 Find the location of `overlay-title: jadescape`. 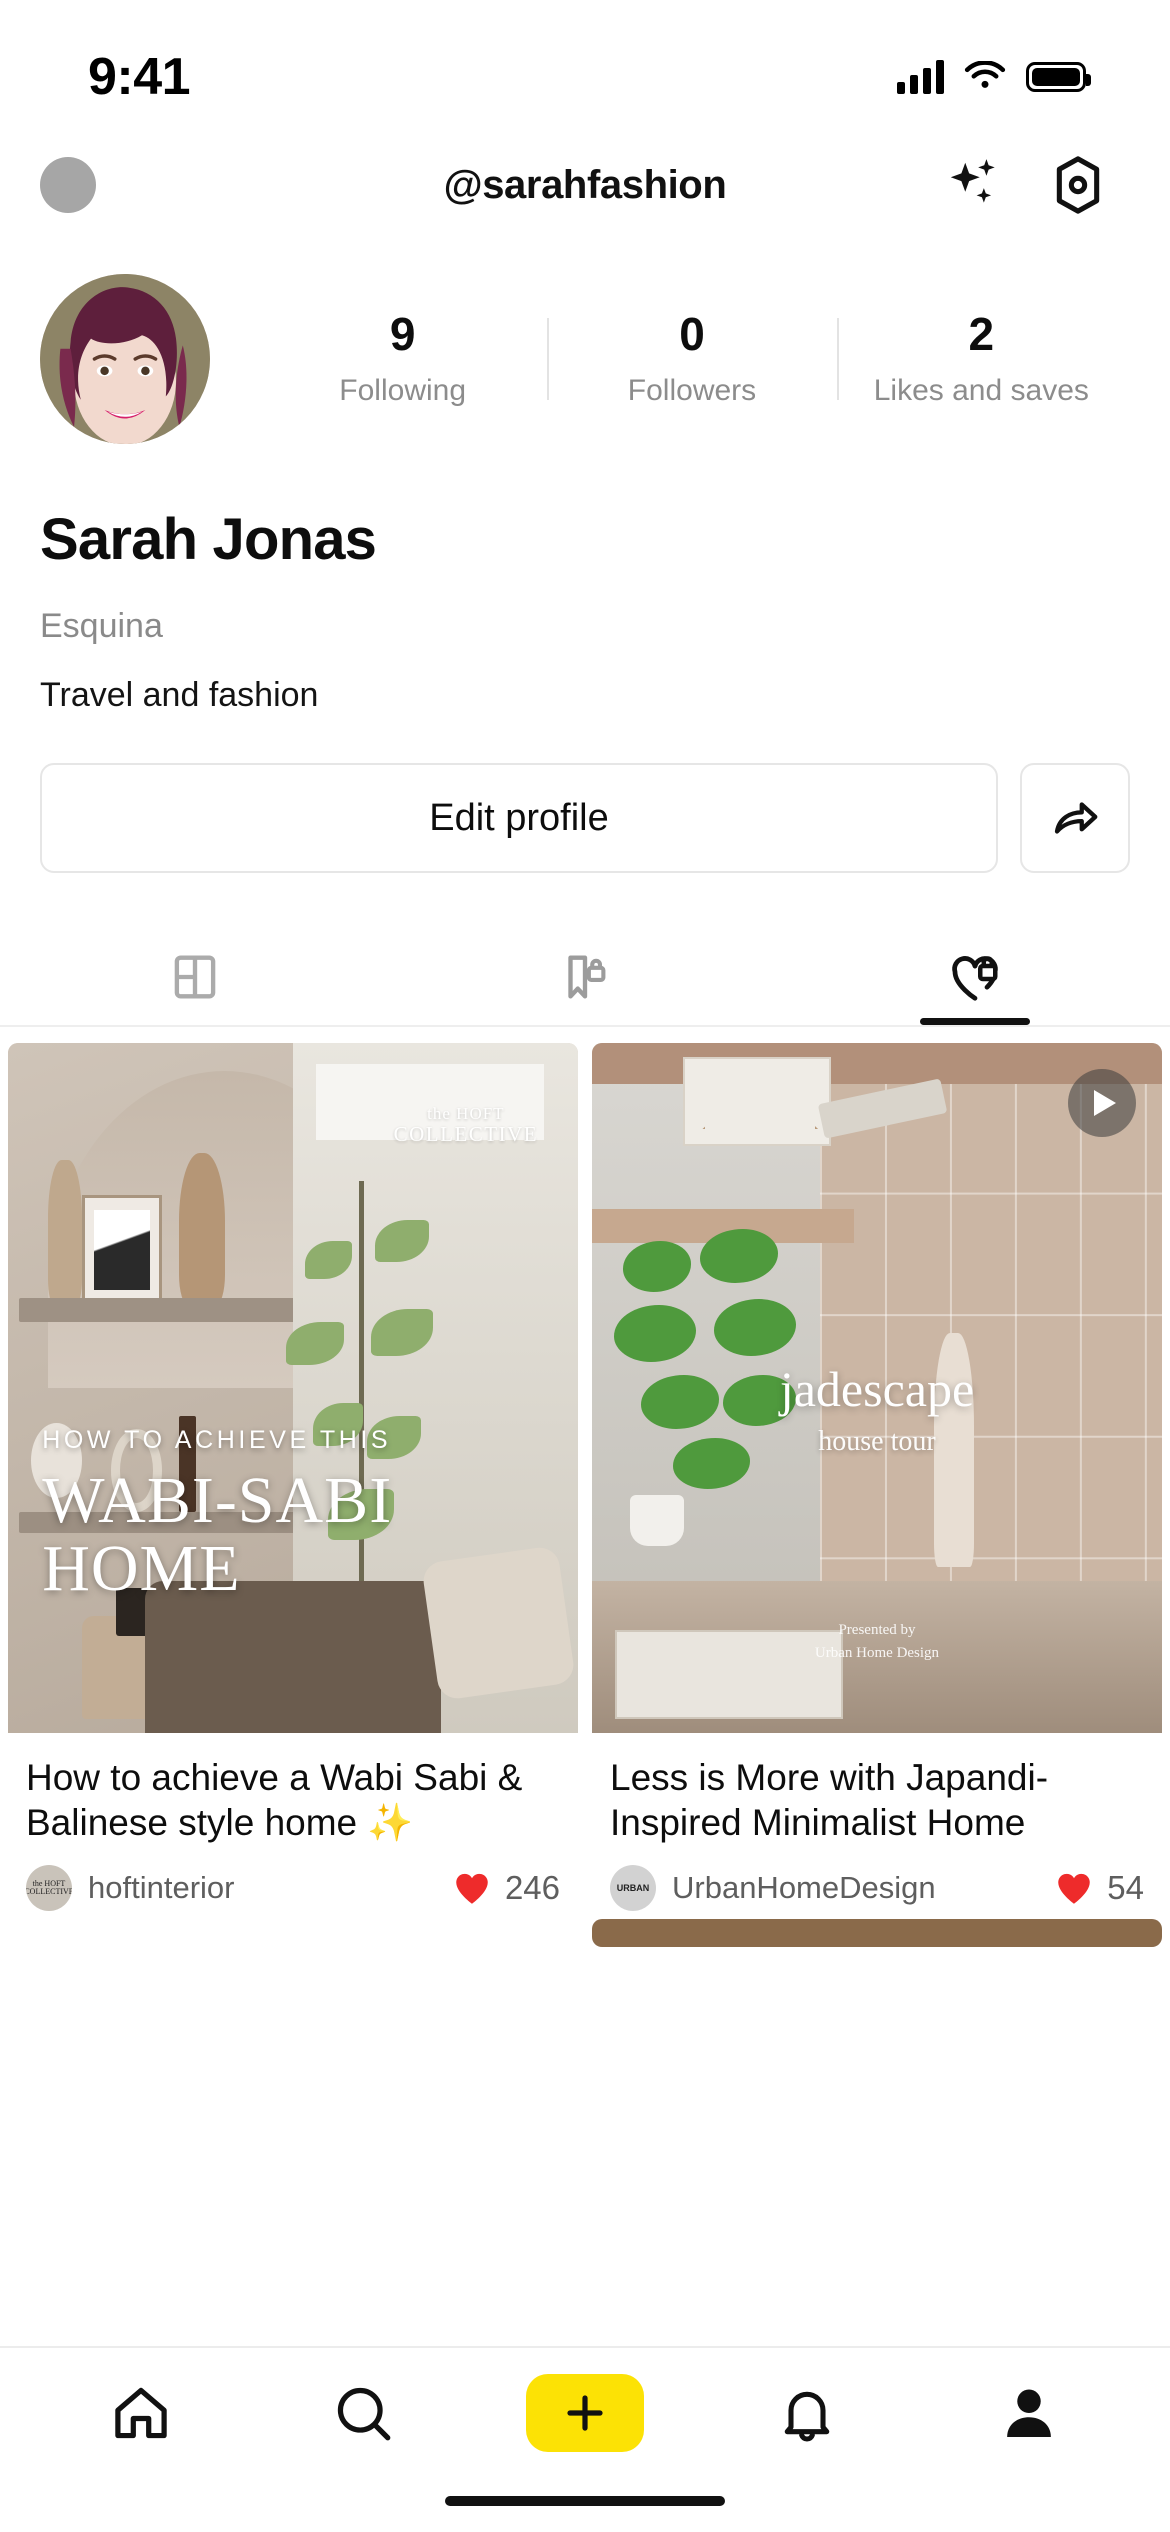

overlay-title: jadescape is located at coordinates (877, 1389).